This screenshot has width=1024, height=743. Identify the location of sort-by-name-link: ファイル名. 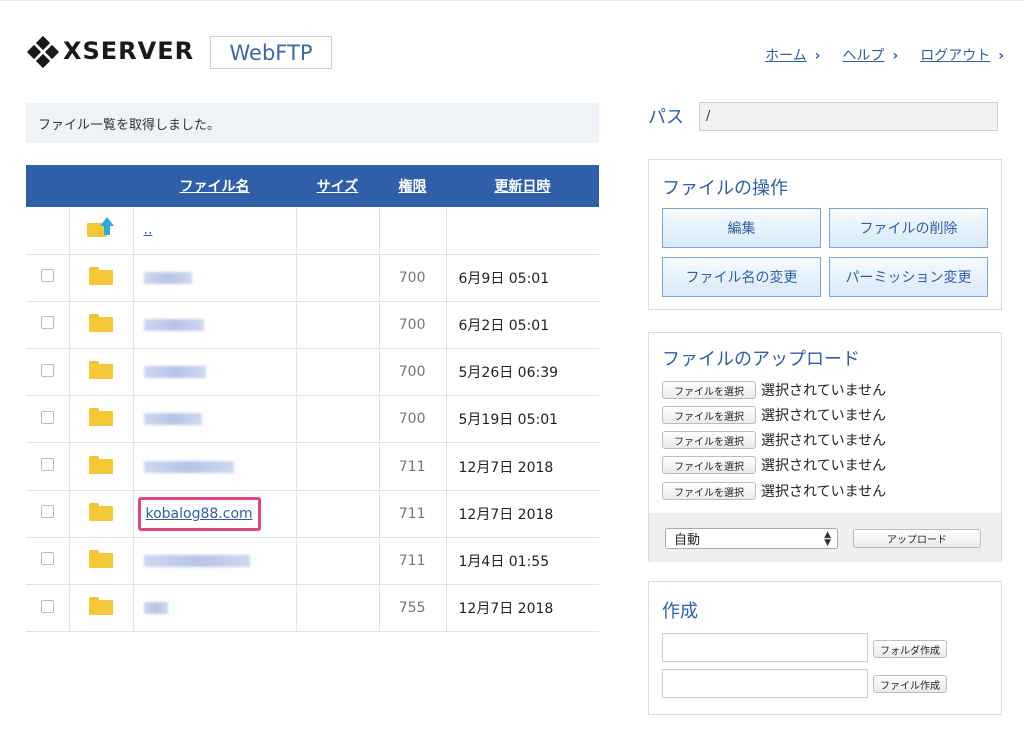
(215, 187).